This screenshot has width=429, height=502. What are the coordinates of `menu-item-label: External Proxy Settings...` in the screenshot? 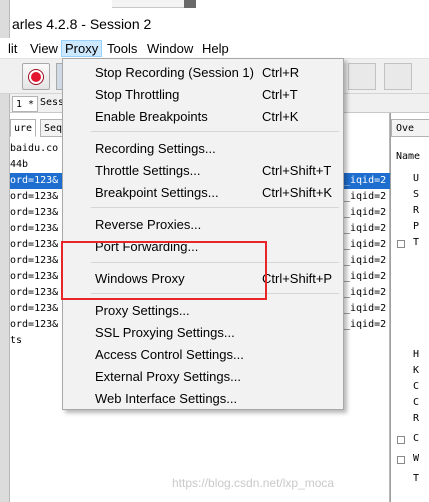 It's located at (168, 376).